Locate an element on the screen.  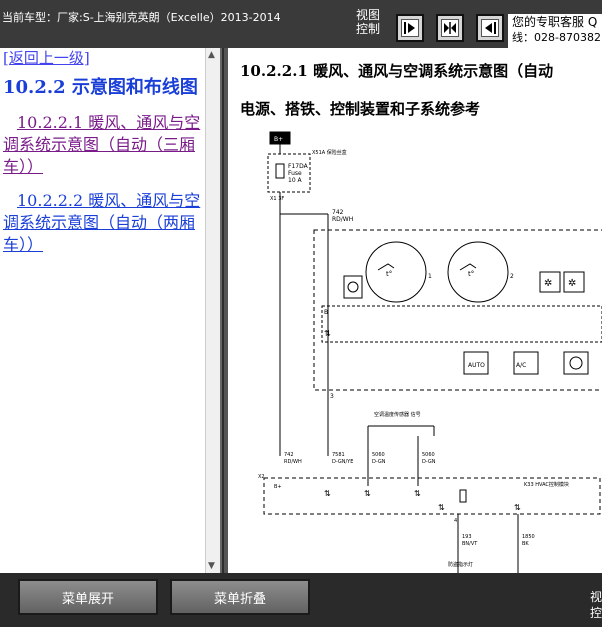
split-arrows-icon is located at coordinates (450, 28).